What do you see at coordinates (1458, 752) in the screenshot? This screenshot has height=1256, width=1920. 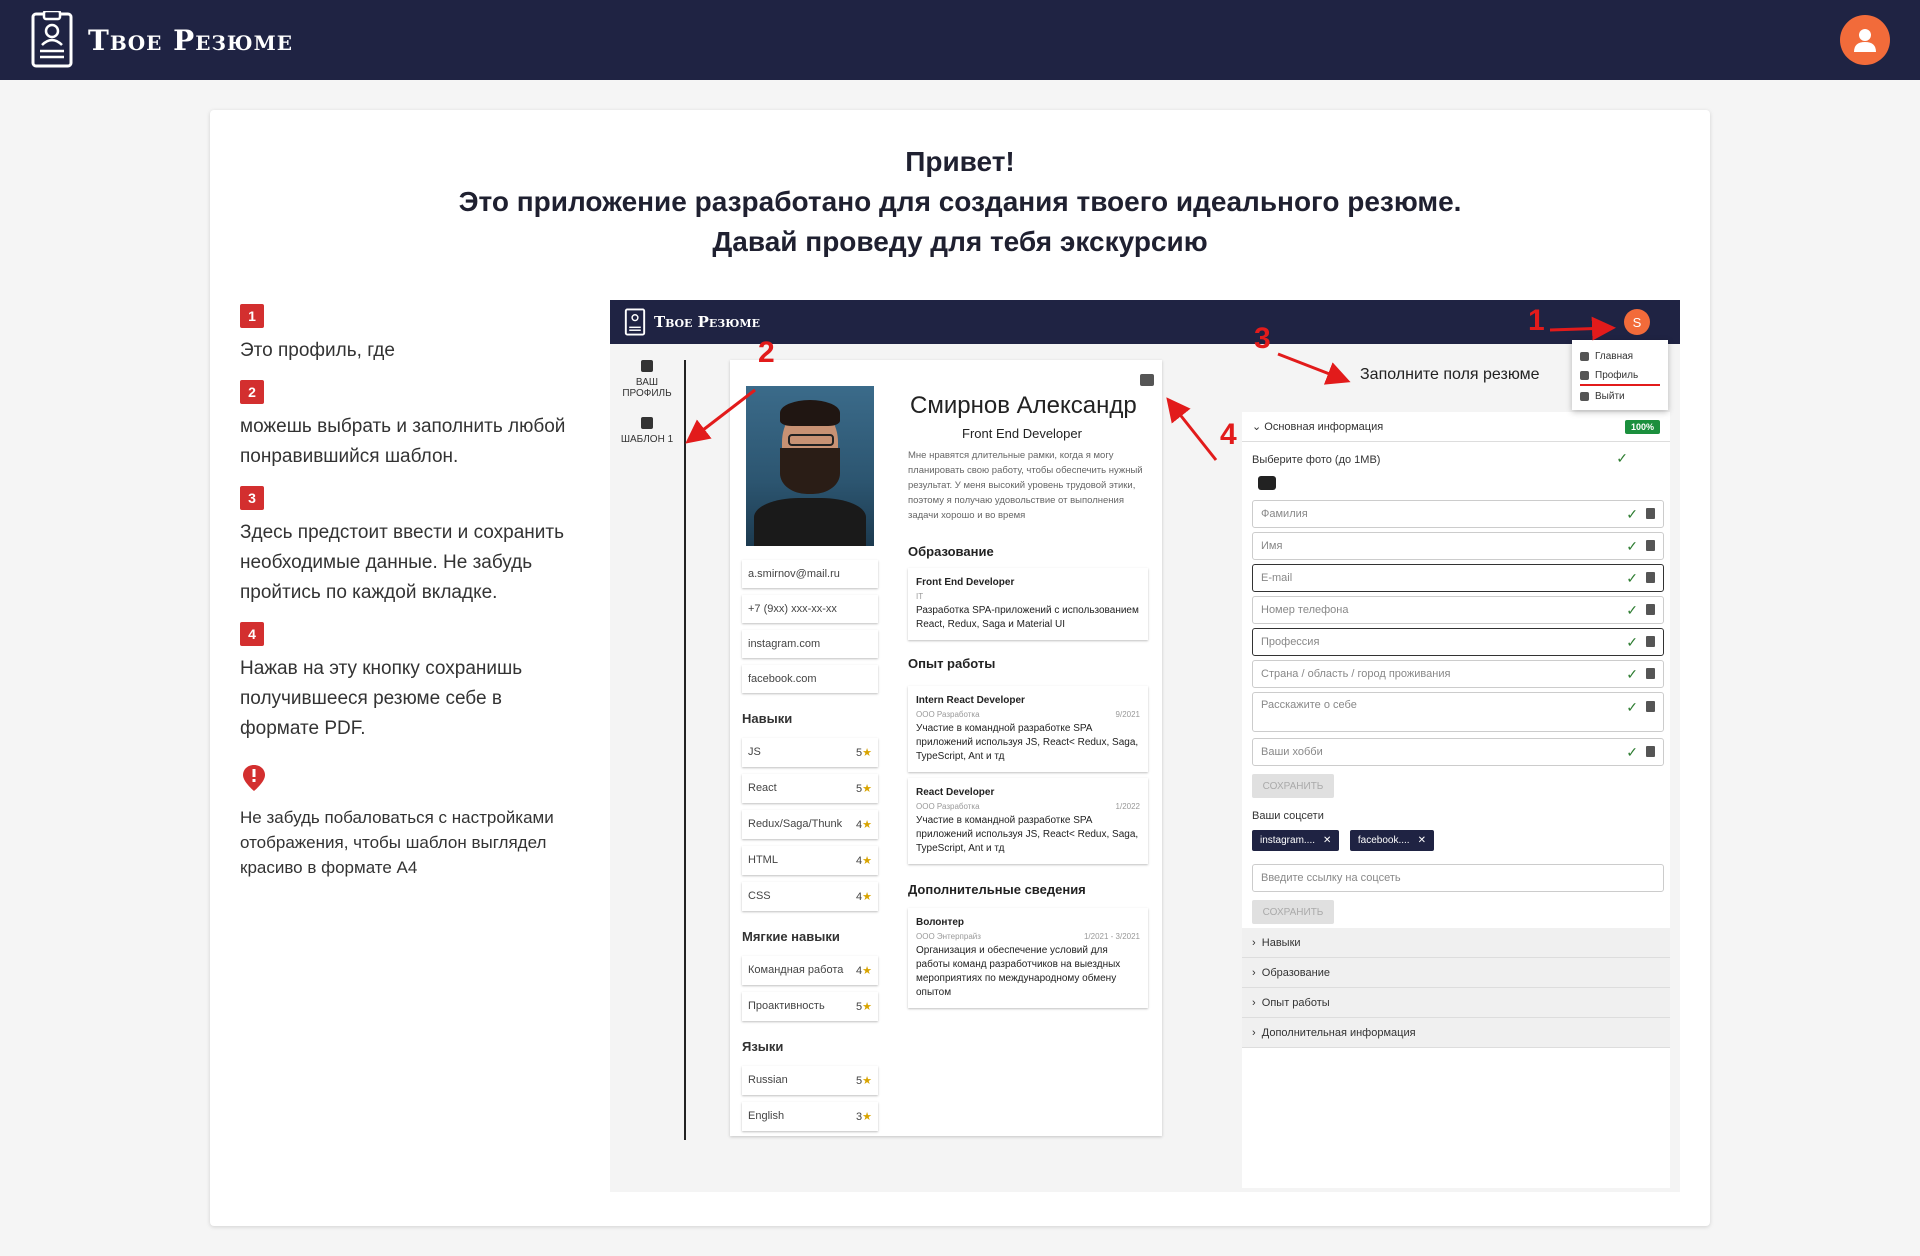 I see `hobby-field: Ваши хобби ✓` at bounding box center [1458, 752].